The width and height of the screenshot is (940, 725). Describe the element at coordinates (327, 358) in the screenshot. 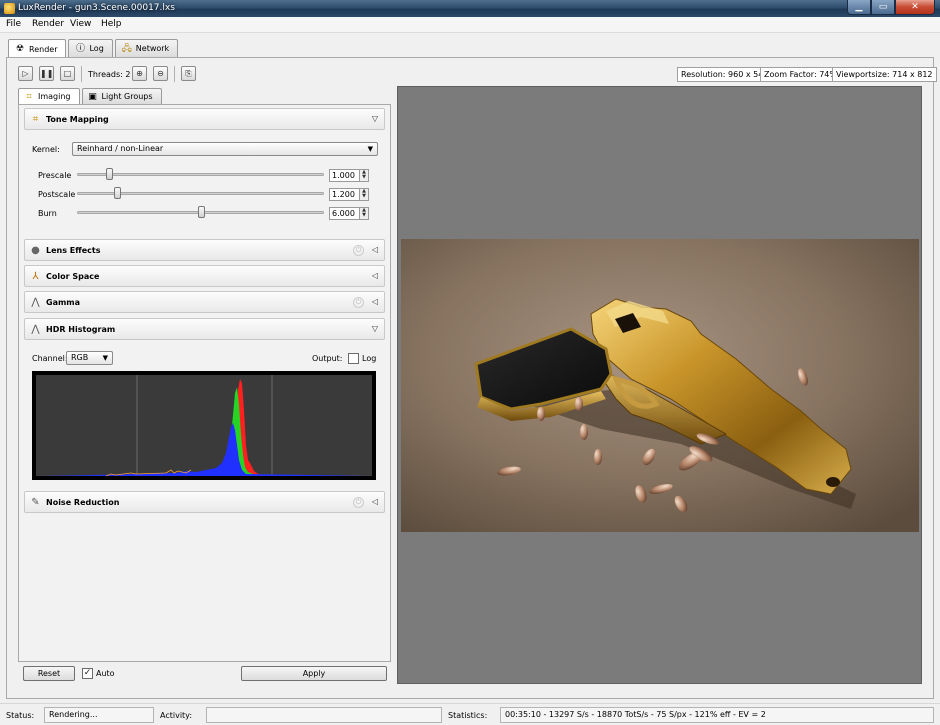

I see `output-label: Output:` at that location.